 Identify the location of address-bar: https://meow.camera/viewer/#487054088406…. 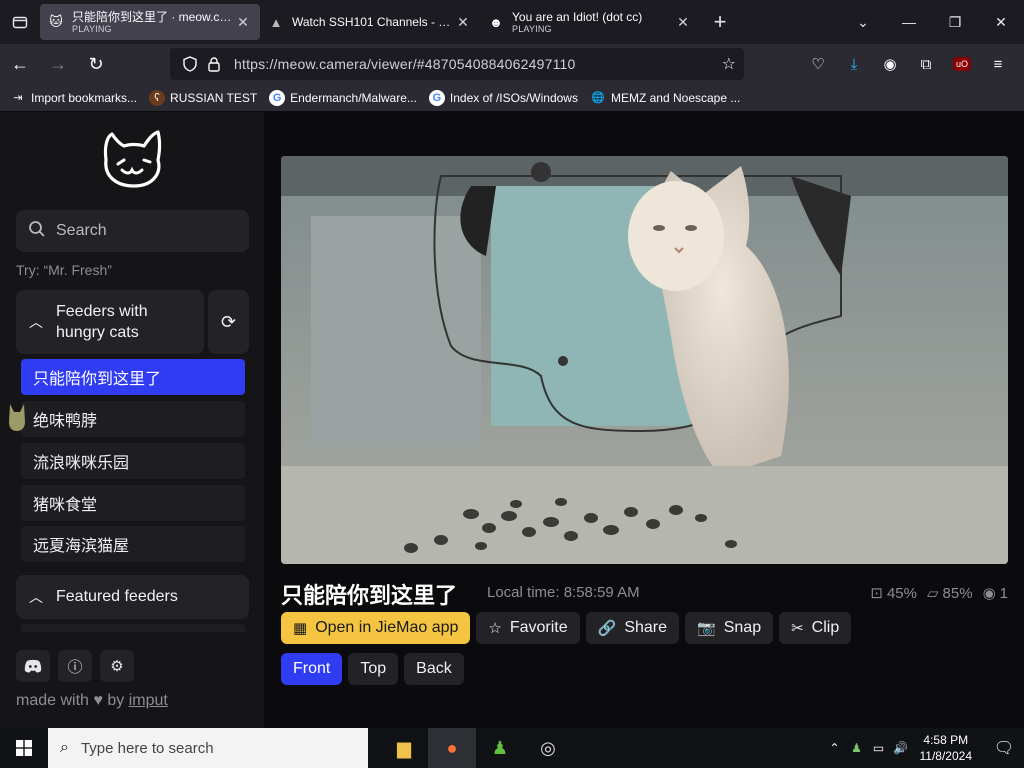
(457, 64).